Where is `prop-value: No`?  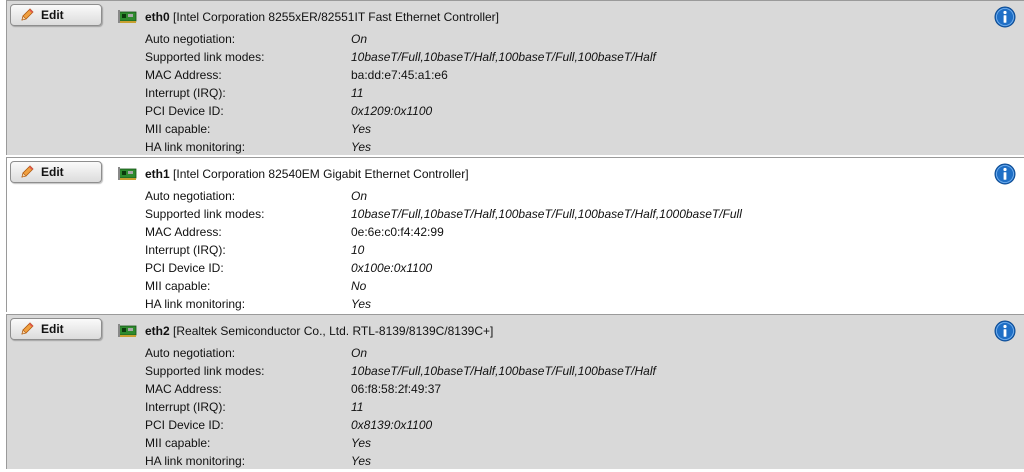 prop-value: No is located at coordinates (359, 286).